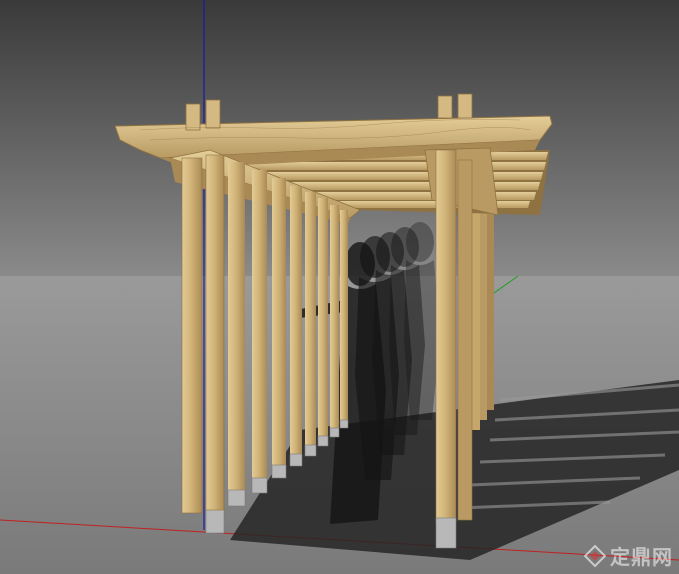 The width and height of the screenshot is (679, 574). What do you see at coordinates (641, 557) in the screenshot?
I see `watermark-text: 定鼎网` at bounding box center [641, 557].